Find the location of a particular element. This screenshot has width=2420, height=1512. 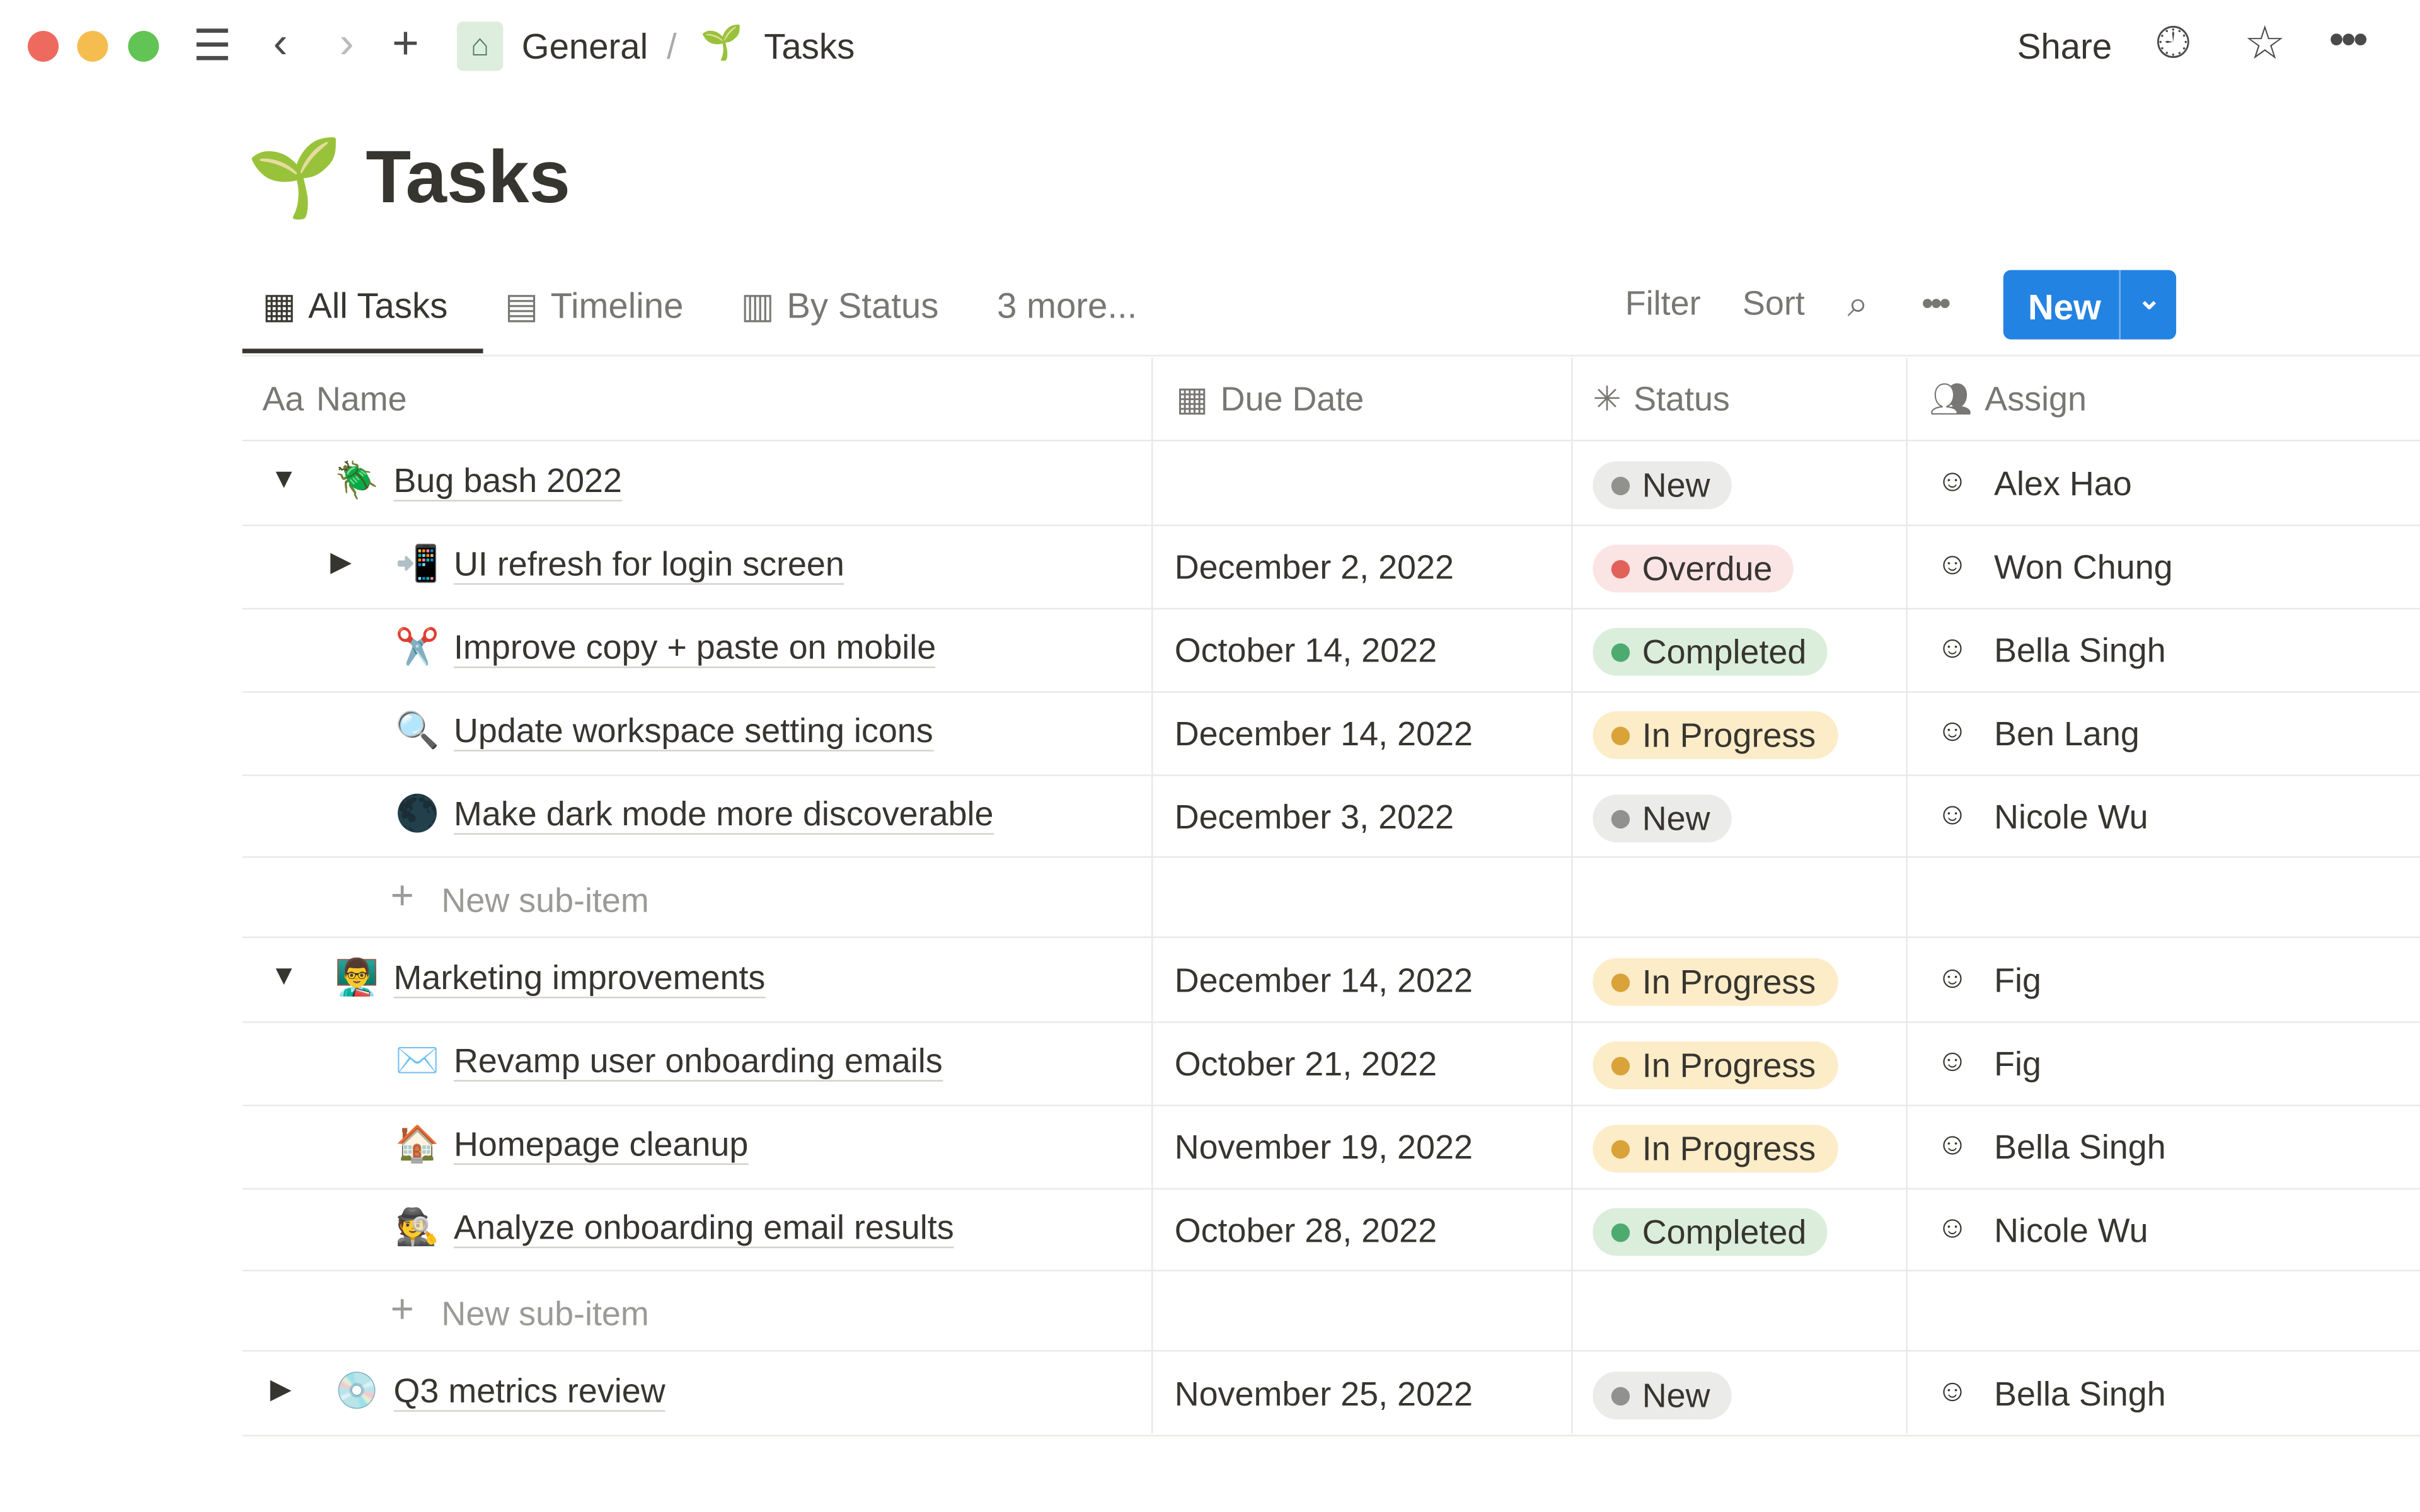

due-date-cell: December 3, 2022 is located at coordinates (1315, 818).